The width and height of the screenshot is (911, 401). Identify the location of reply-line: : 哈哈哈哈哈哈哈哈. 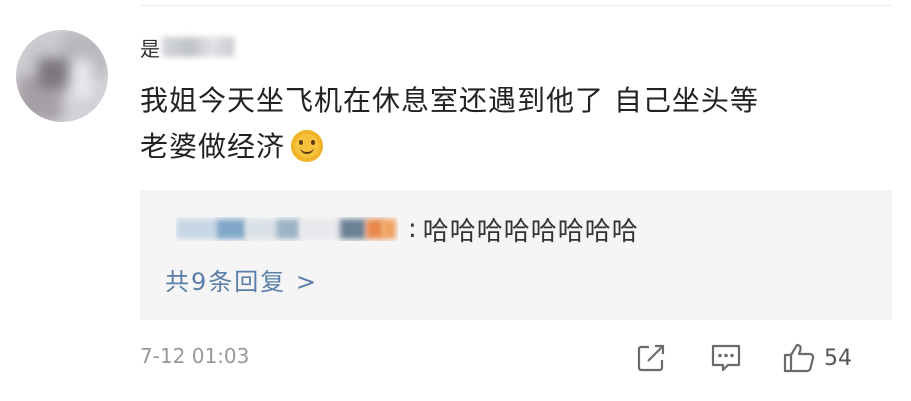
(407, 229).